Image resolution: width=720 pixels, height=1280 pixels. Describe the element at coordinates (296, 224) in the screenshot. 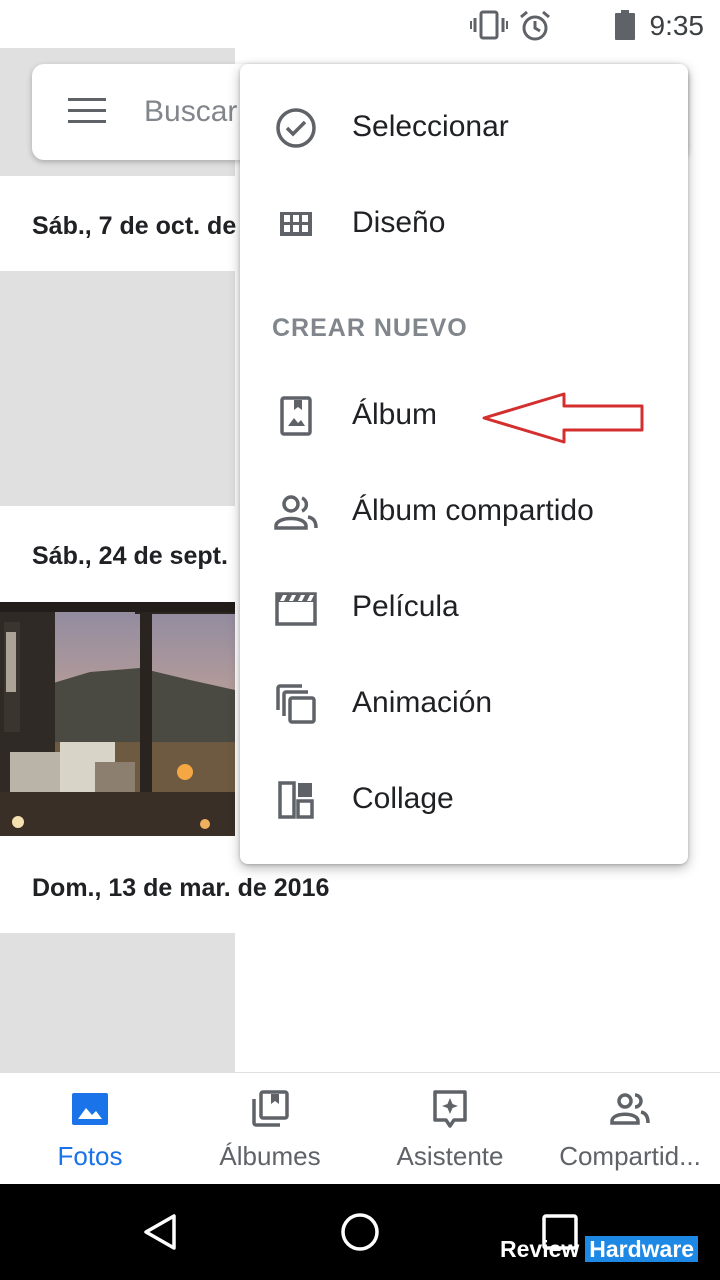

I see `grid-icon` at that location.